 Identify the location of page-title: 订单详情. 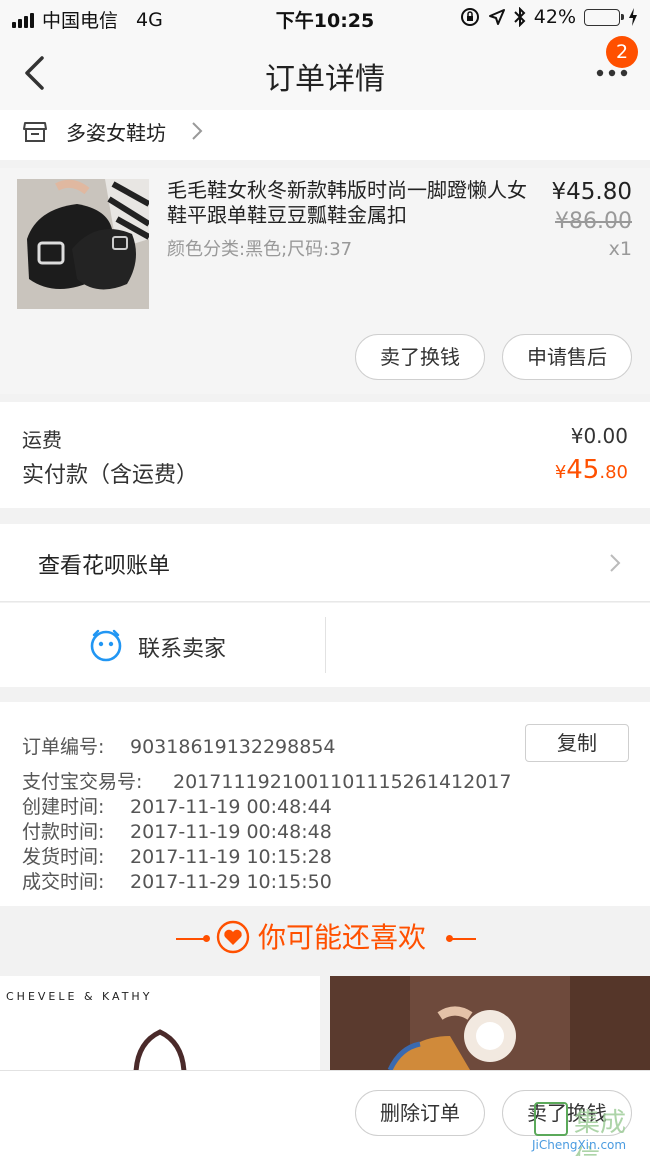
(325, 79).